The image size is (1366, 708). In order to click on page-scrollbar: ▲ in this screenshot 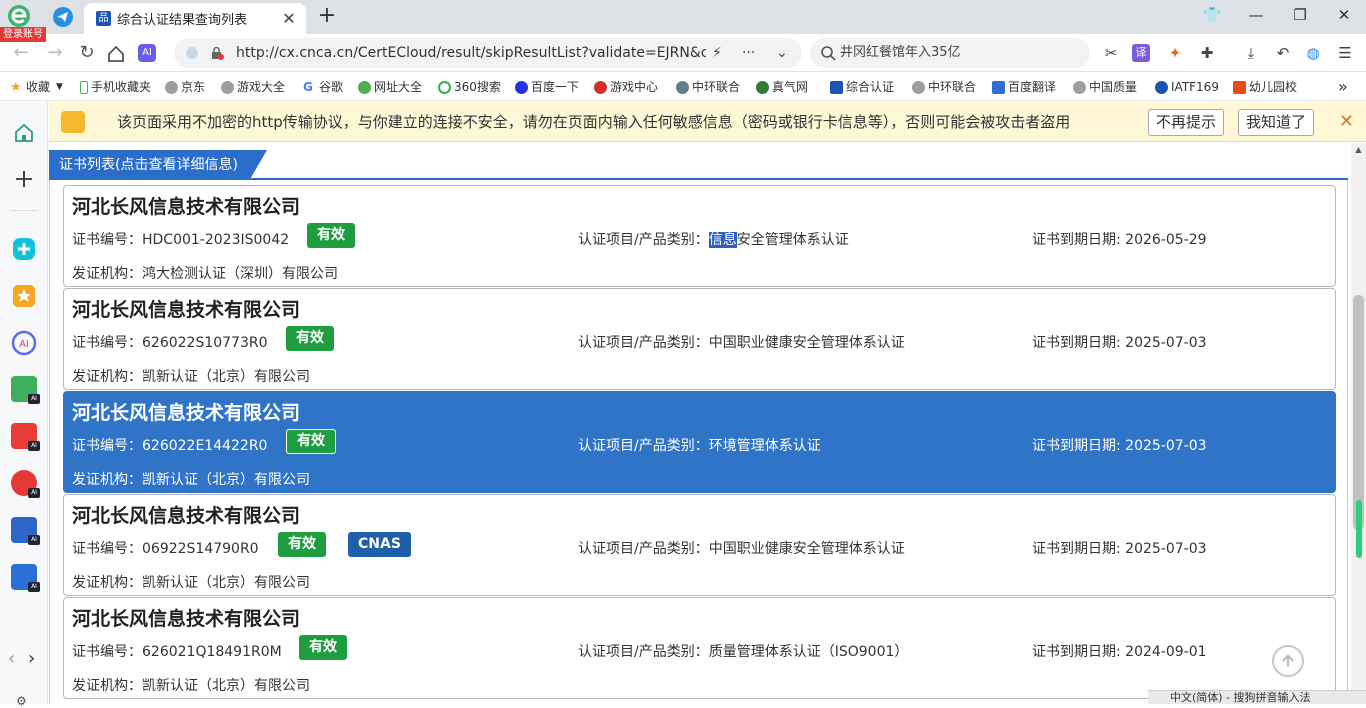, I will do `click(1358, 423)`.